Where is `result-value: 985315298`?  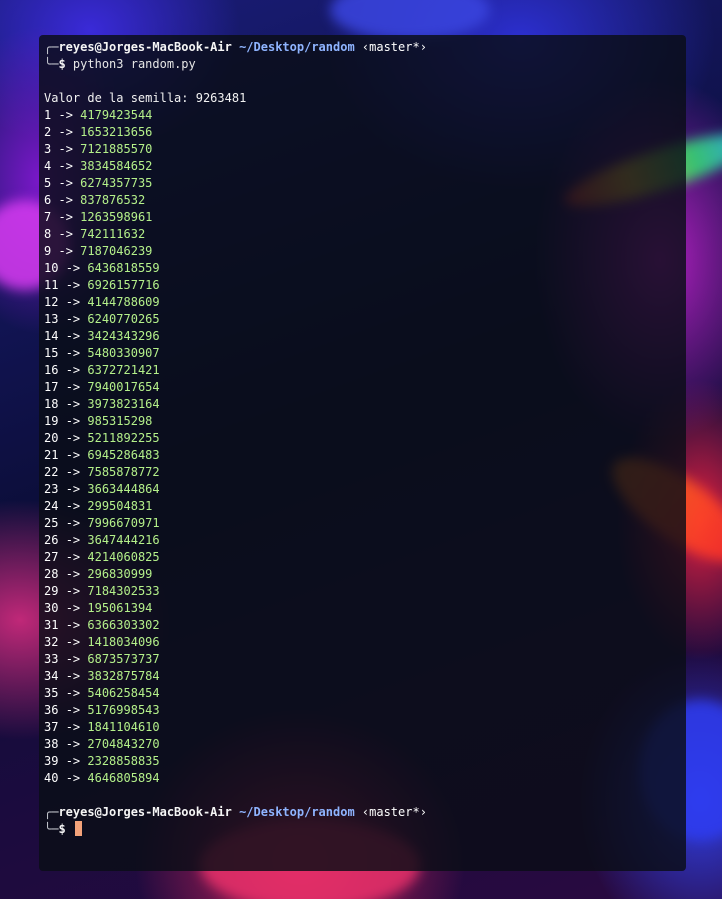
result-value: 985315298 is located at coordinates (120, 421).